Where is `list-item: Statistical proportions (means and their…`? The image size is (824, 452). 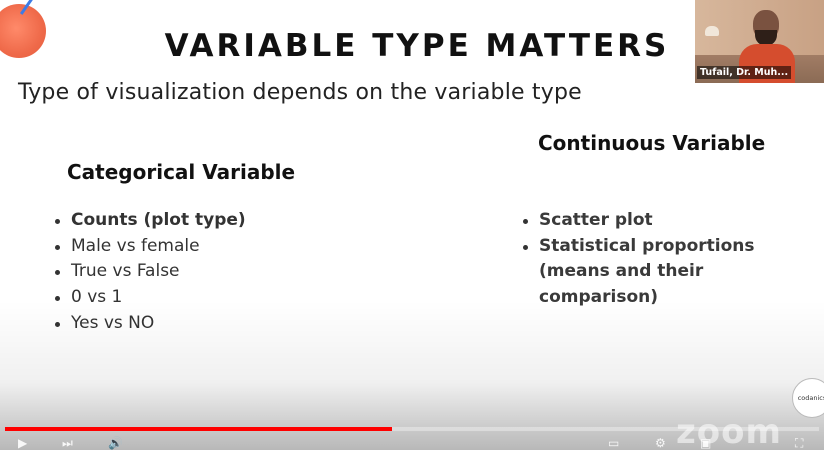 list-item: Statistical proportions (means and their… is located at coordinates (641, 272).